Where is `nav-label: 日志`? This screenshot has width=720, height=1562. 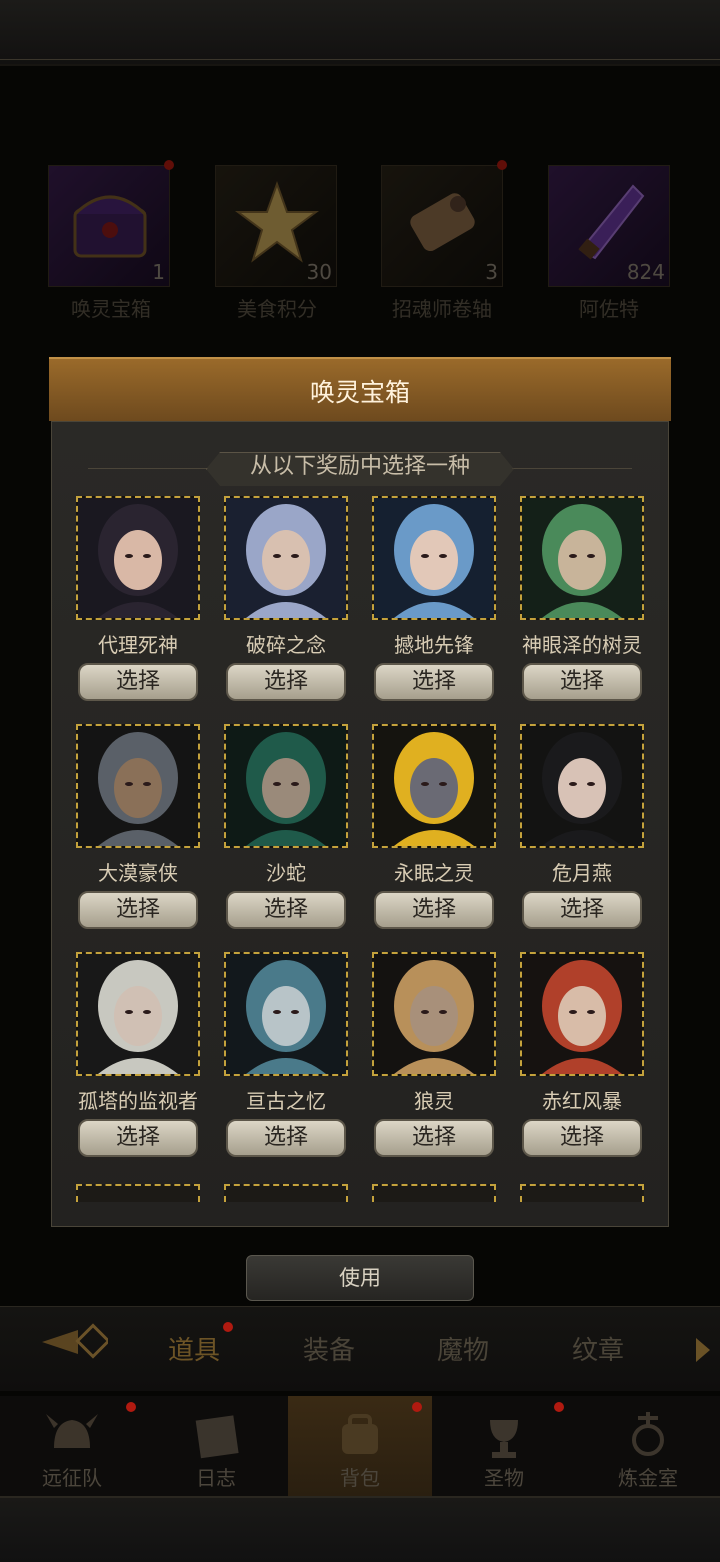
nav-label: 日志 is located at coordinates (216, 1478).